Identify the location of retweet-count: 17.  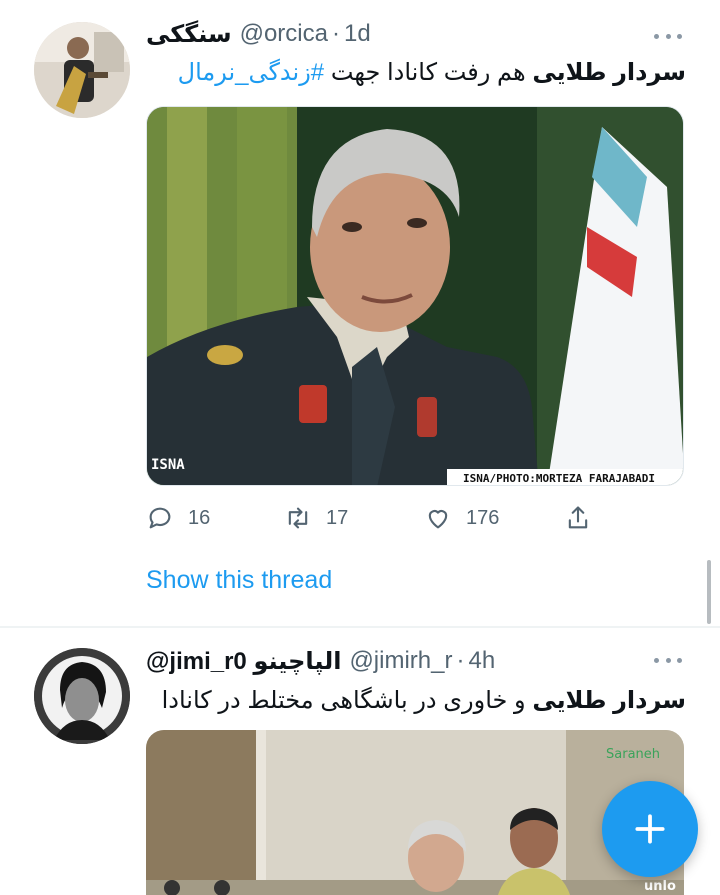
(337, 517).